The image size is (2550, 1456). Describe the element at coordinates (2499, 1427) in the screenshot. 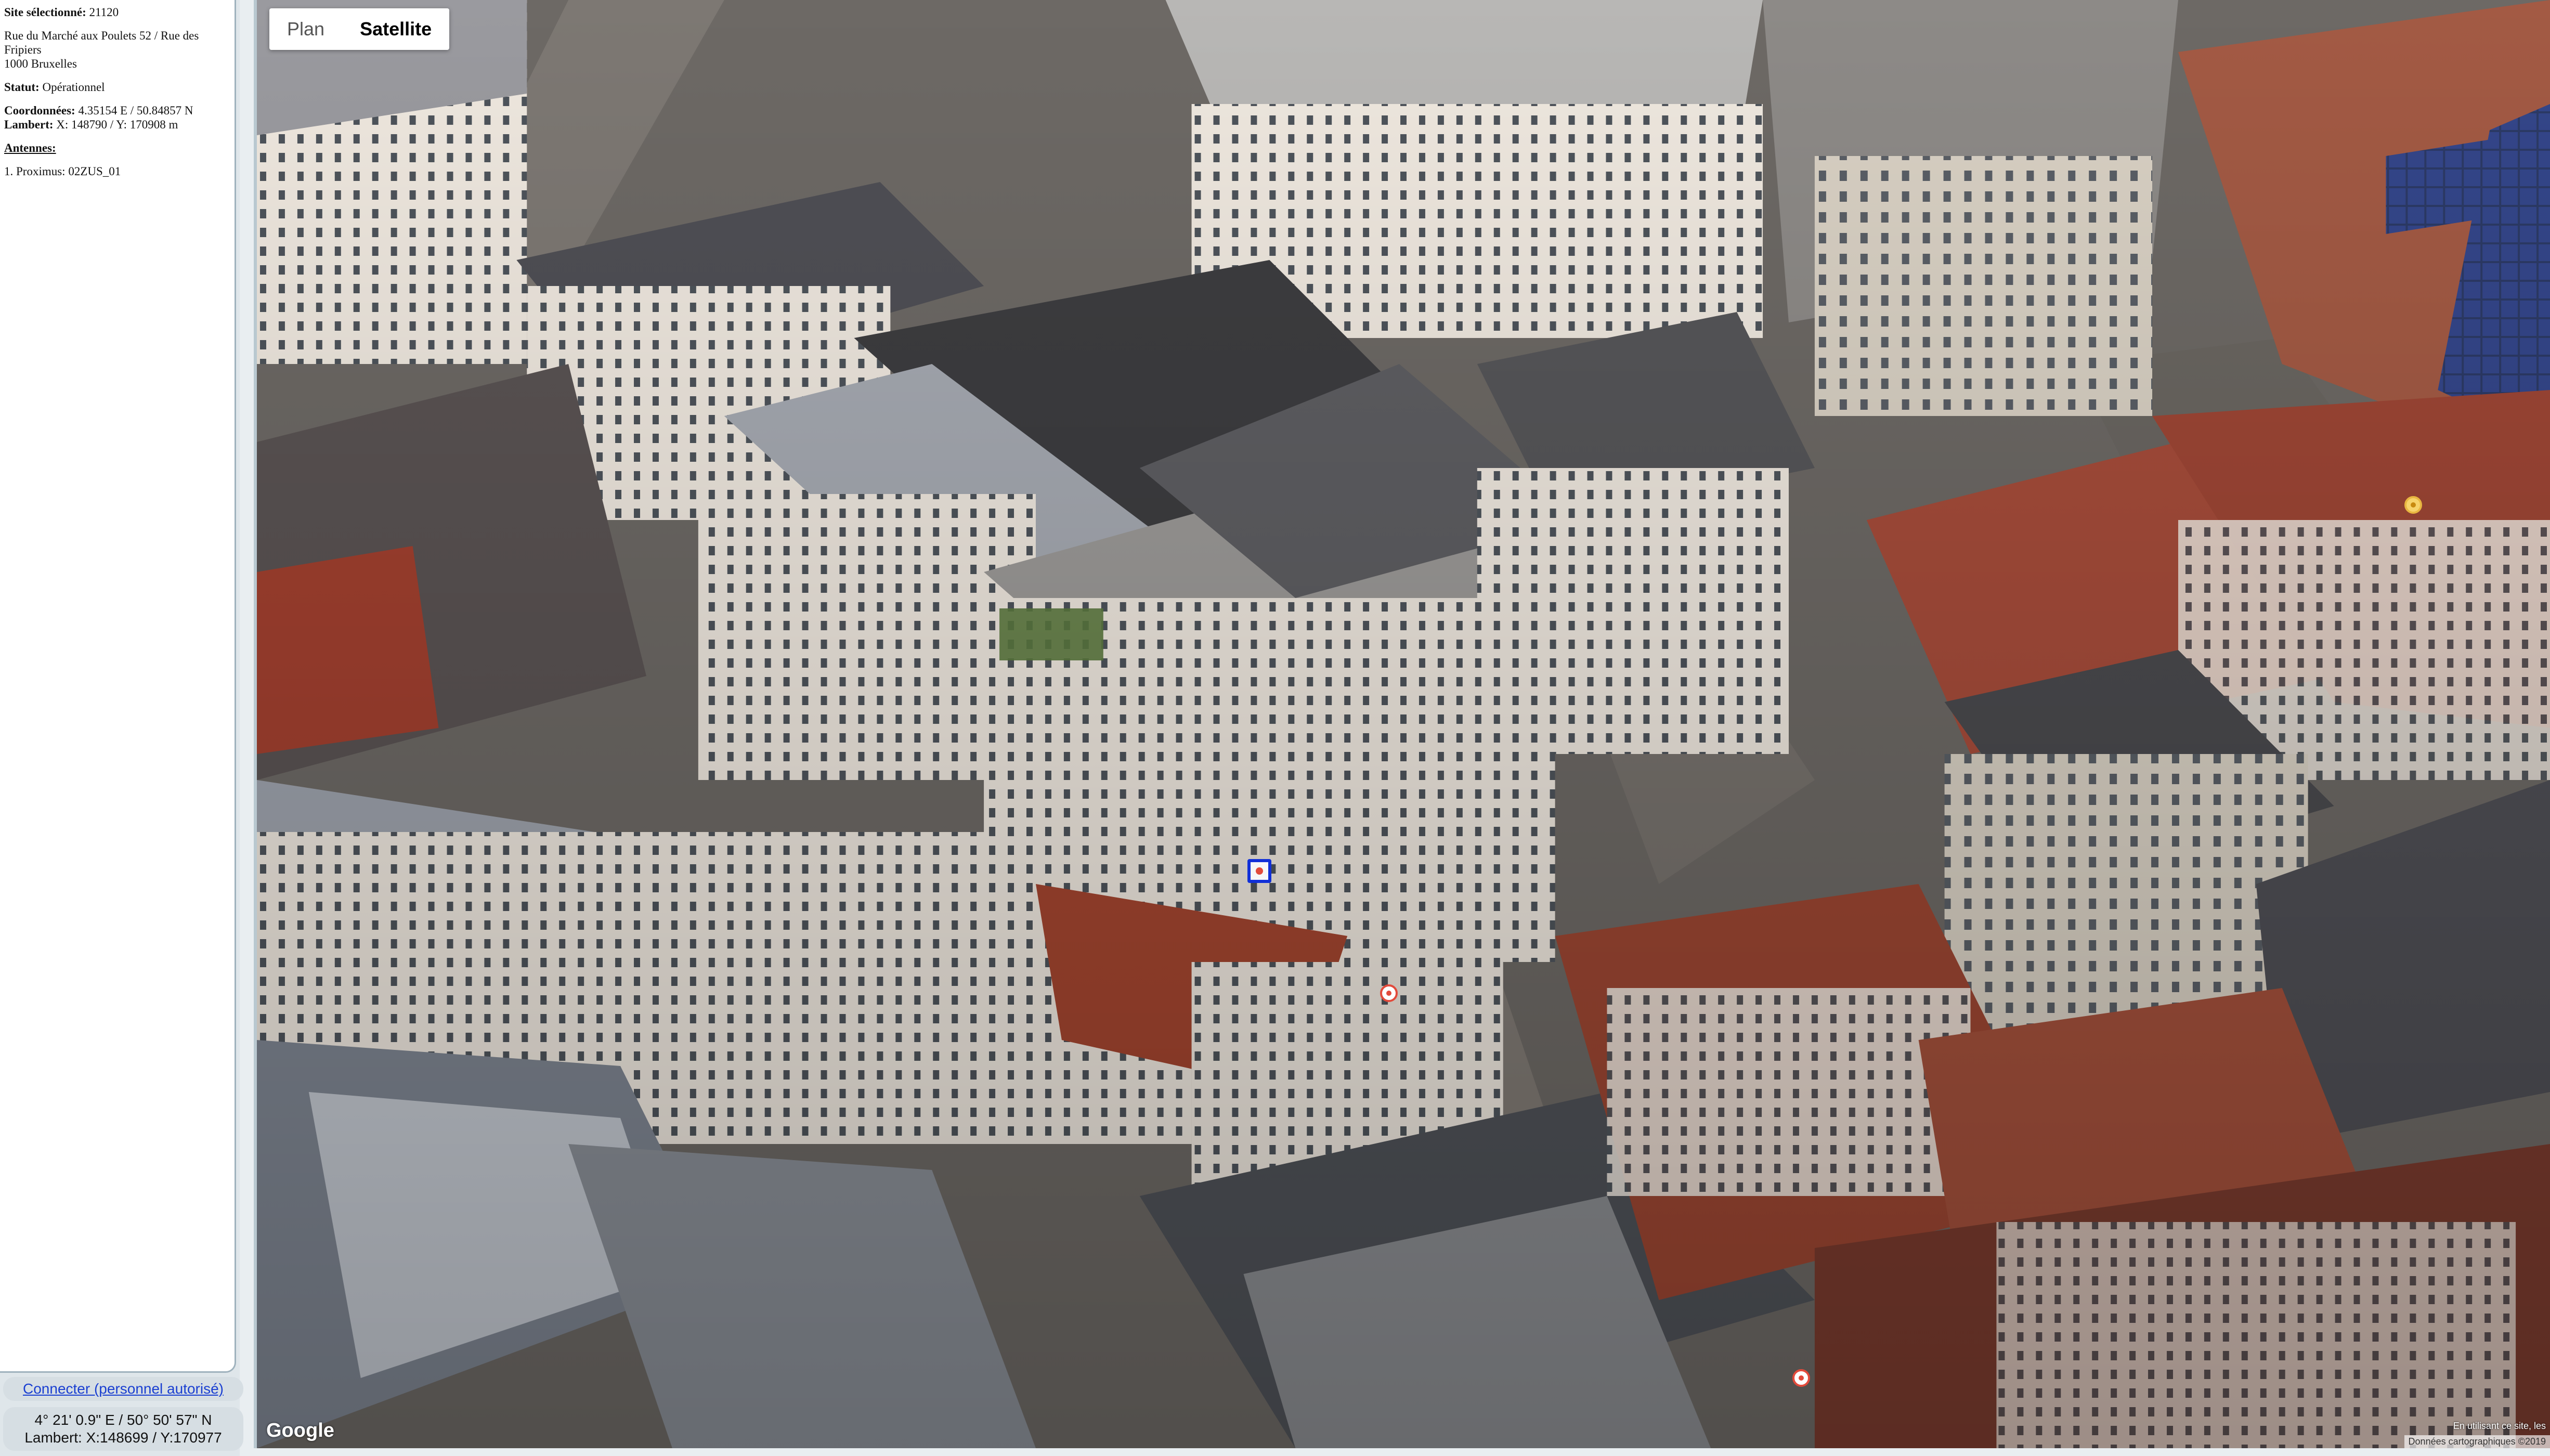

I see `map-terms-text: En utilisant ce site, les` at that location.